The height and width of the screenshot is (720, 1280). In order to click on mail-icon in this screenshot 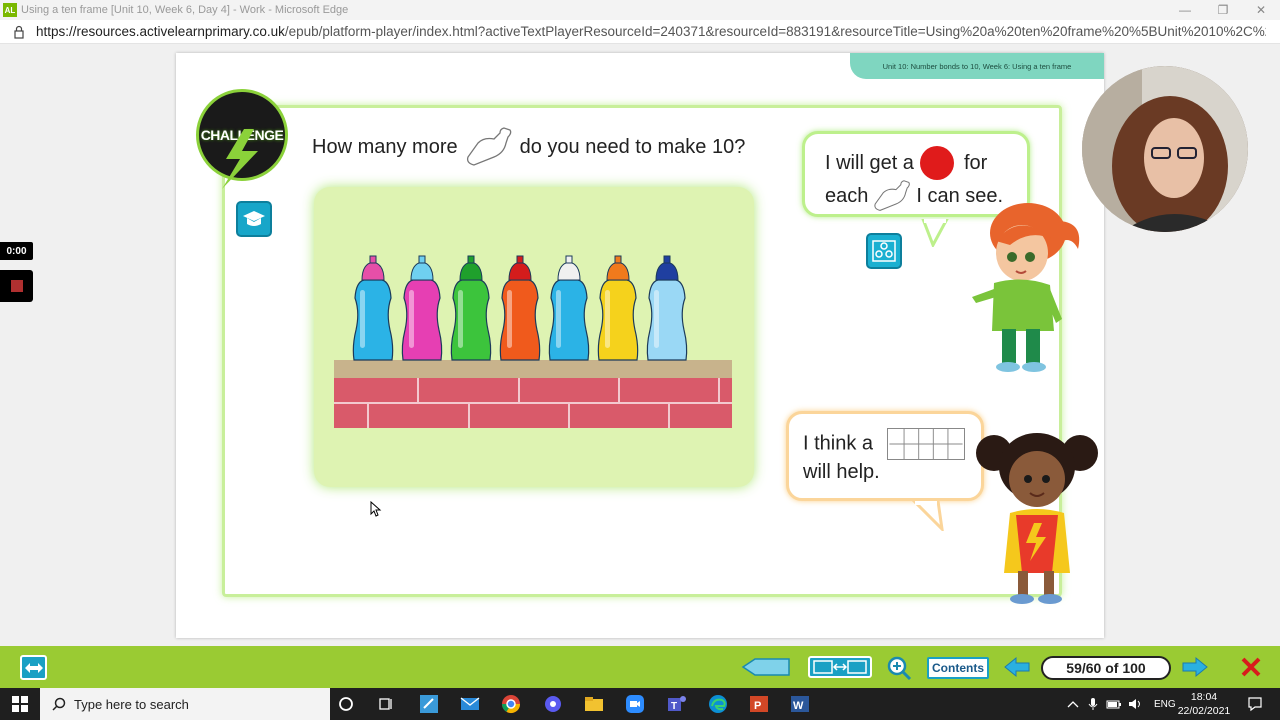, I will do `click(470, 703)`.